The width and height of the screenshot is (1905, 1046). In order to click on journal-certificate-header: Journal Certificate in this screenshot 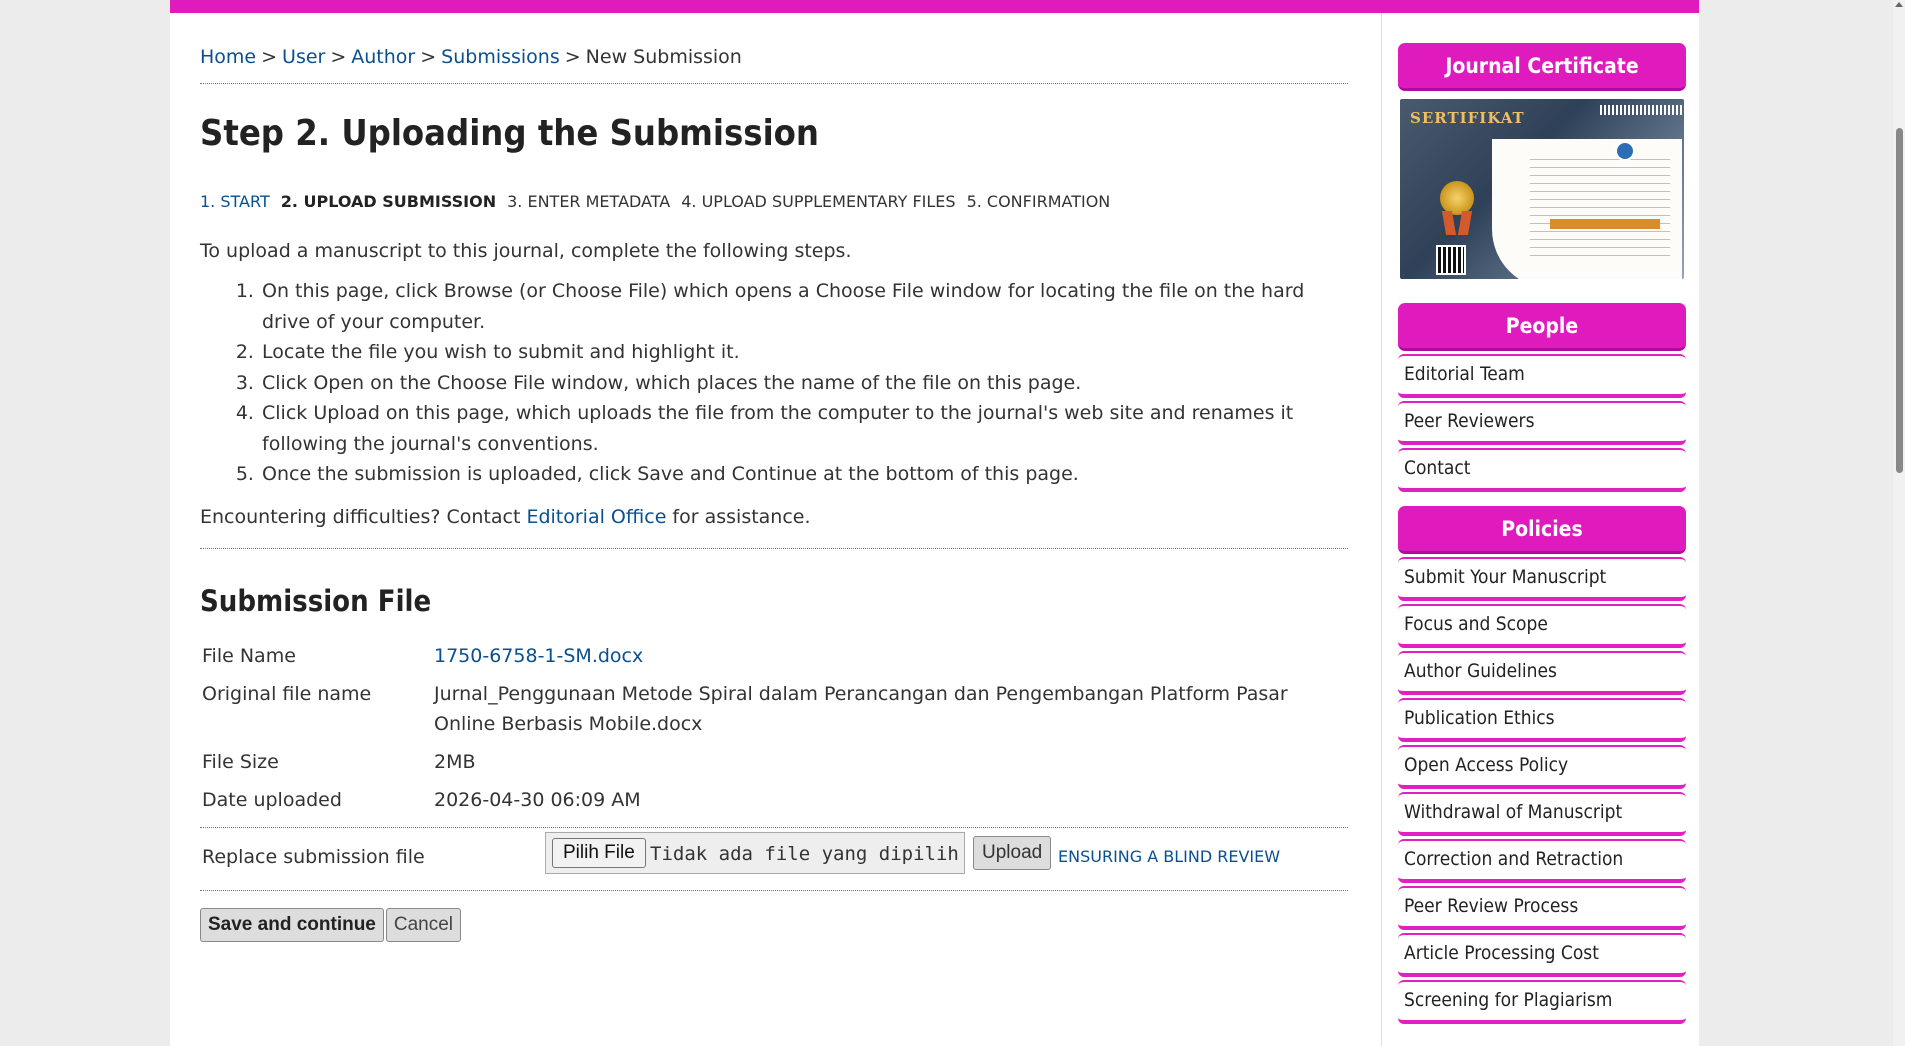, I will do `click(1542, 67)`.